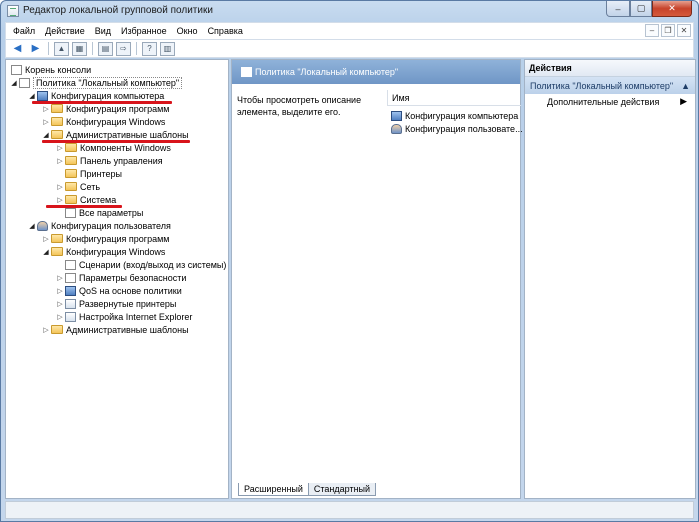 The height and width of the screenshot is (522, 699). Describe the element at coordinates (70, 277) in the screenshot. I see `security-icon` at that location.